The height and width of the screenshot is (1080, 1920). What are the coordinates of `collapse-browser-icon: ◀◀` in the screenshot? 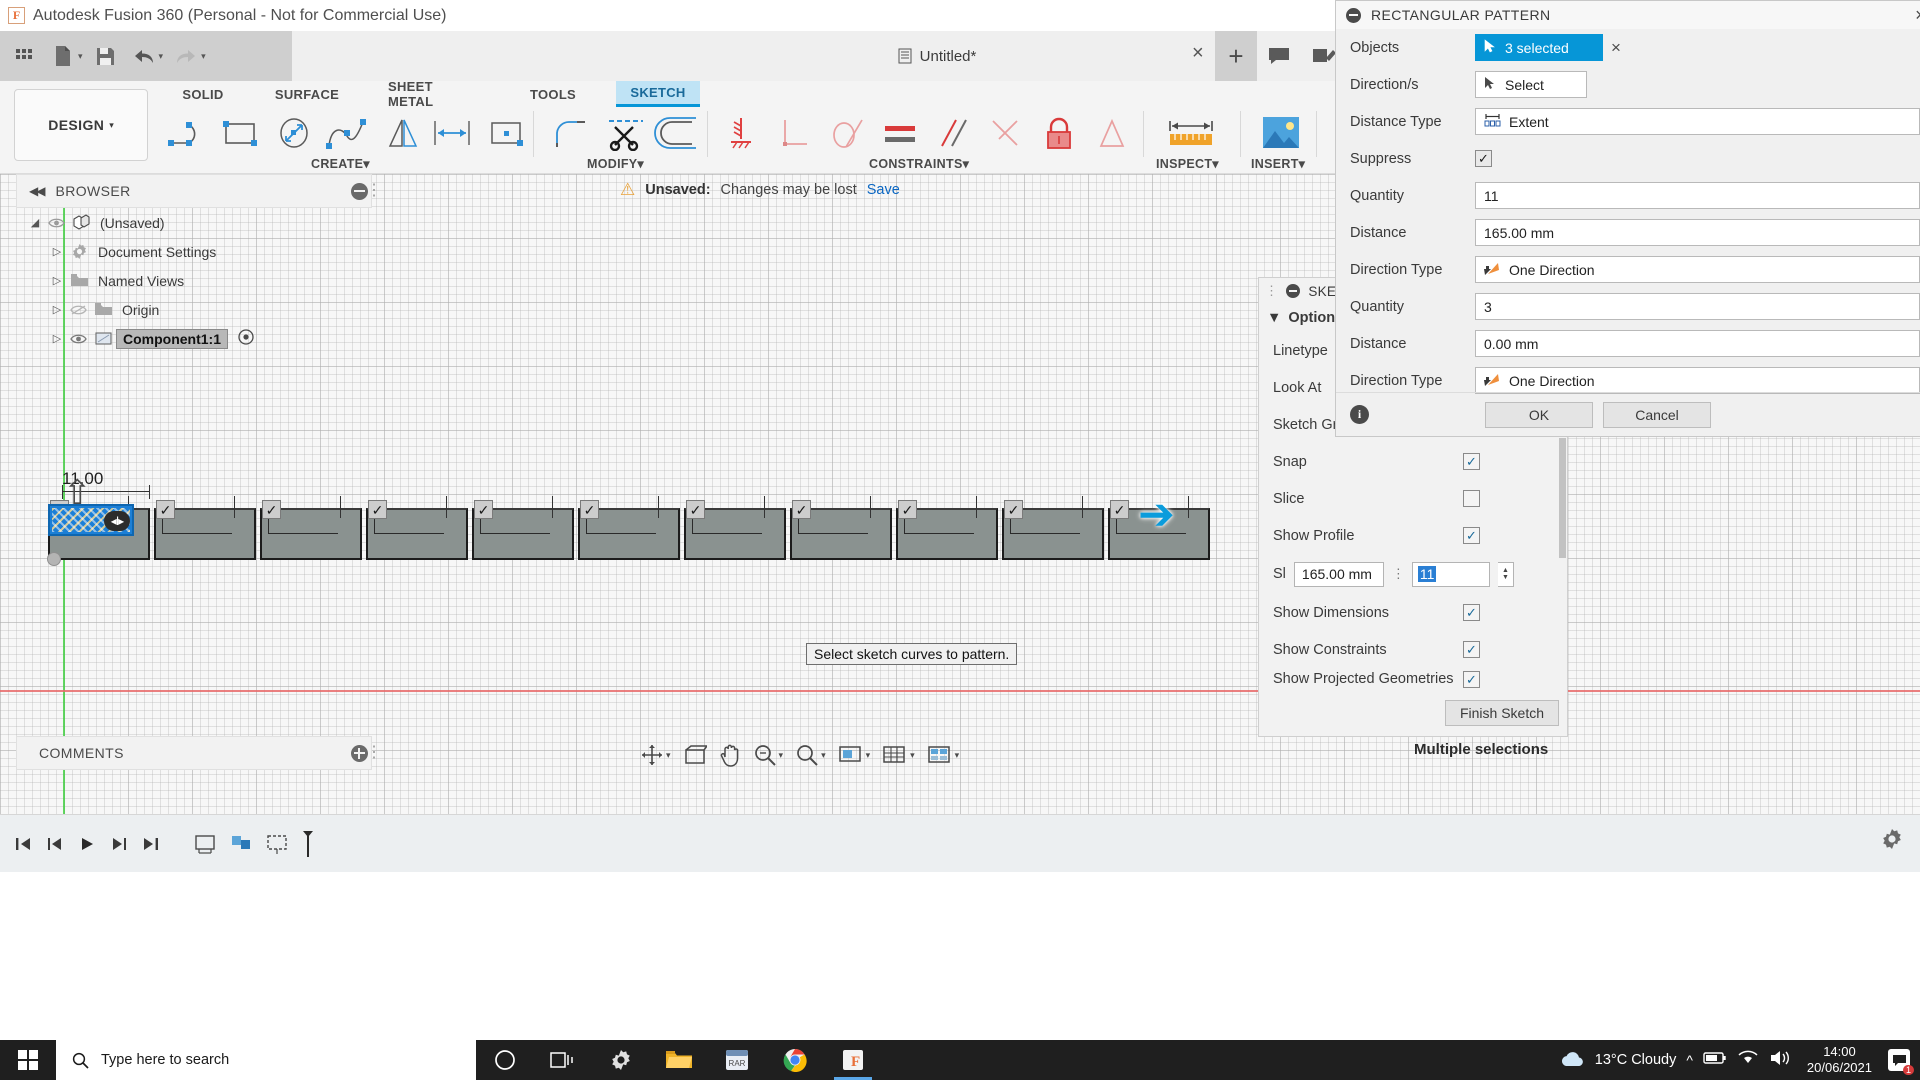 It's located at (37, 191).